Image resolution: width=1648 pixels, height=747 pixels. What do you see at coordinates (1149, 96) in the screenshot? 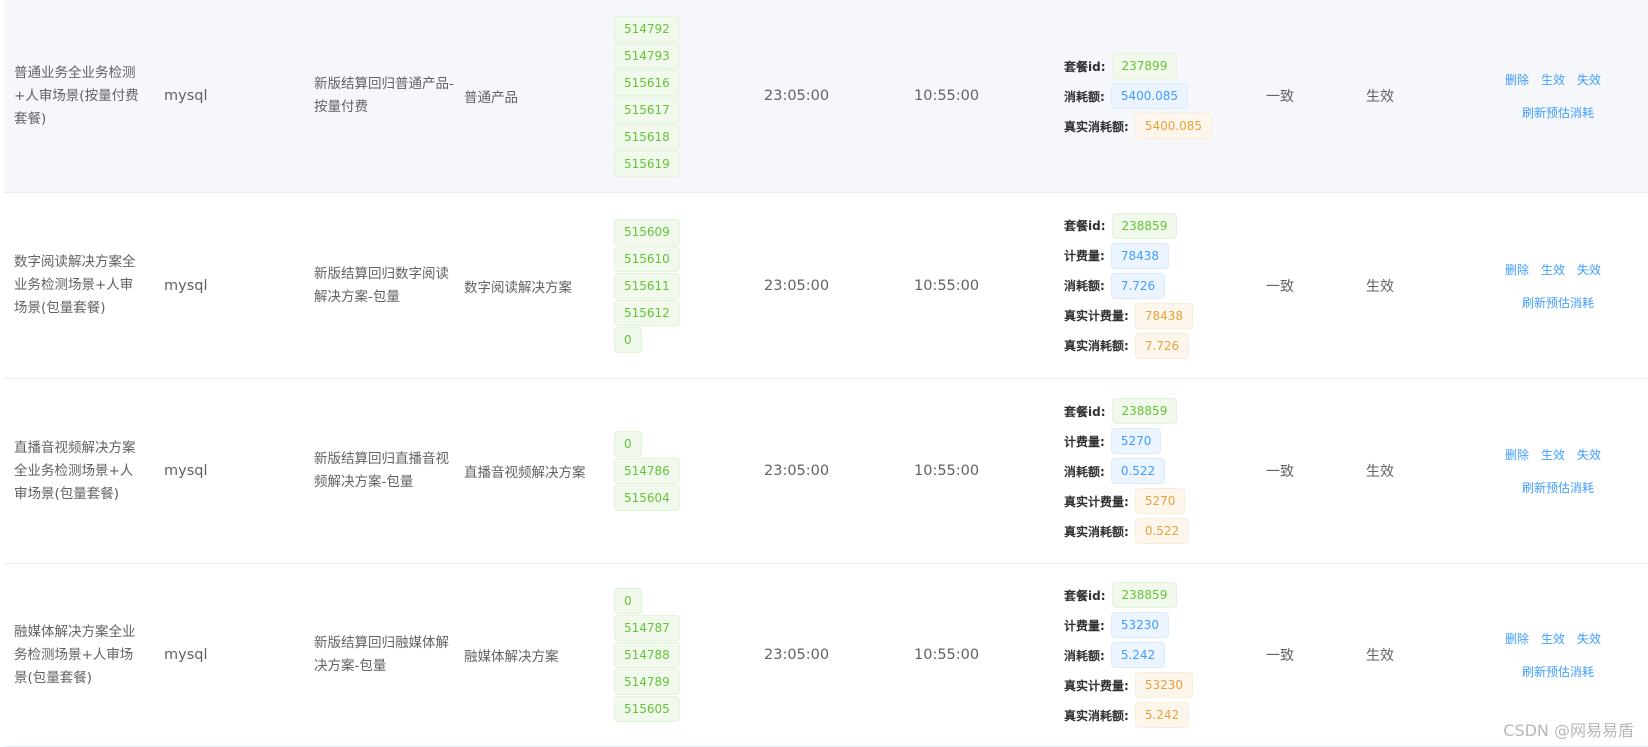
I see `consume-tag: 5400.085` at bounding box center [1149, 96].